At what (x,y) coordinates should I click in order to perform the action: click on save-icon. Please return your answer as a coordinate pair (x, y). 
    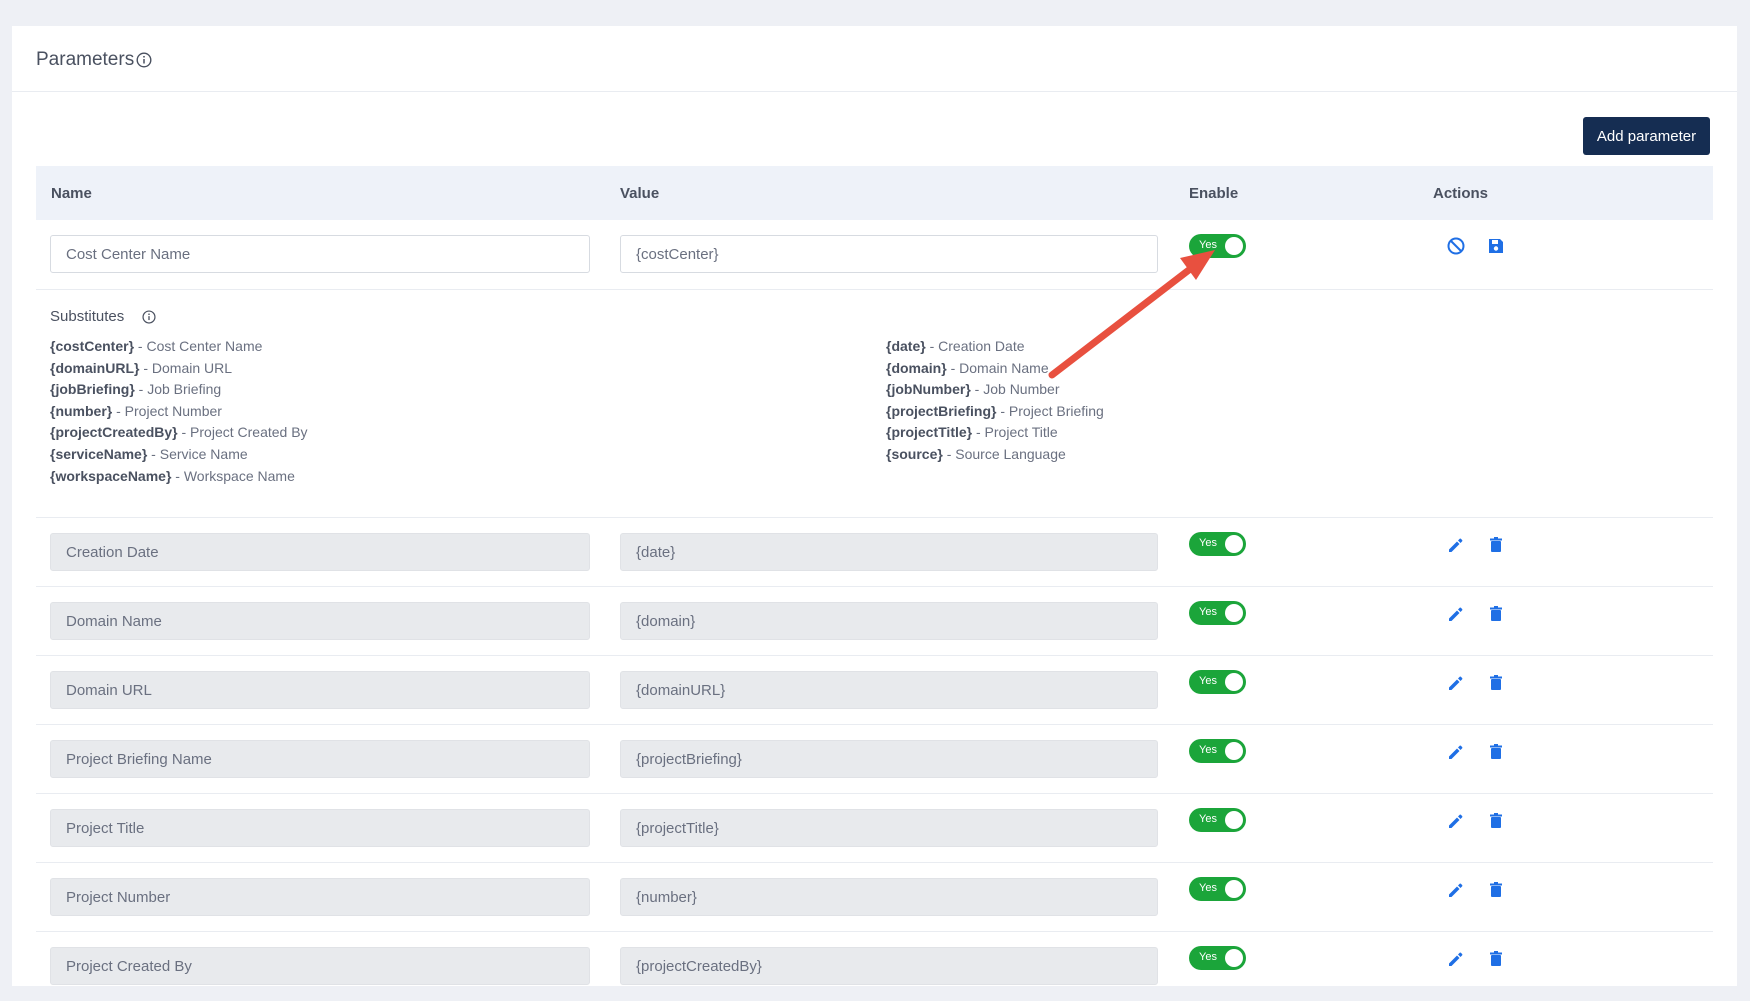
    Looking at the image, I should click on (1496, 246).